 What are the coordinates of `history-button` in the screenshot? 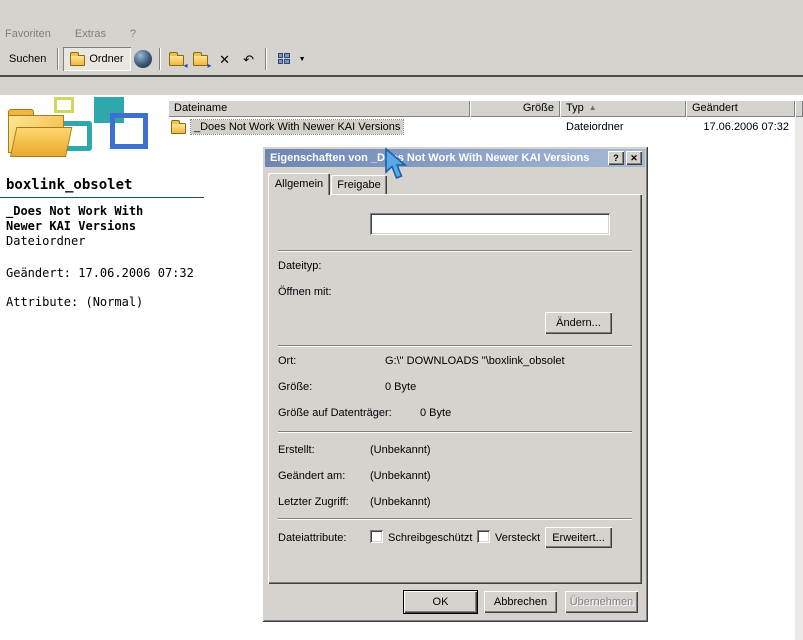 It's located at (143, 59).